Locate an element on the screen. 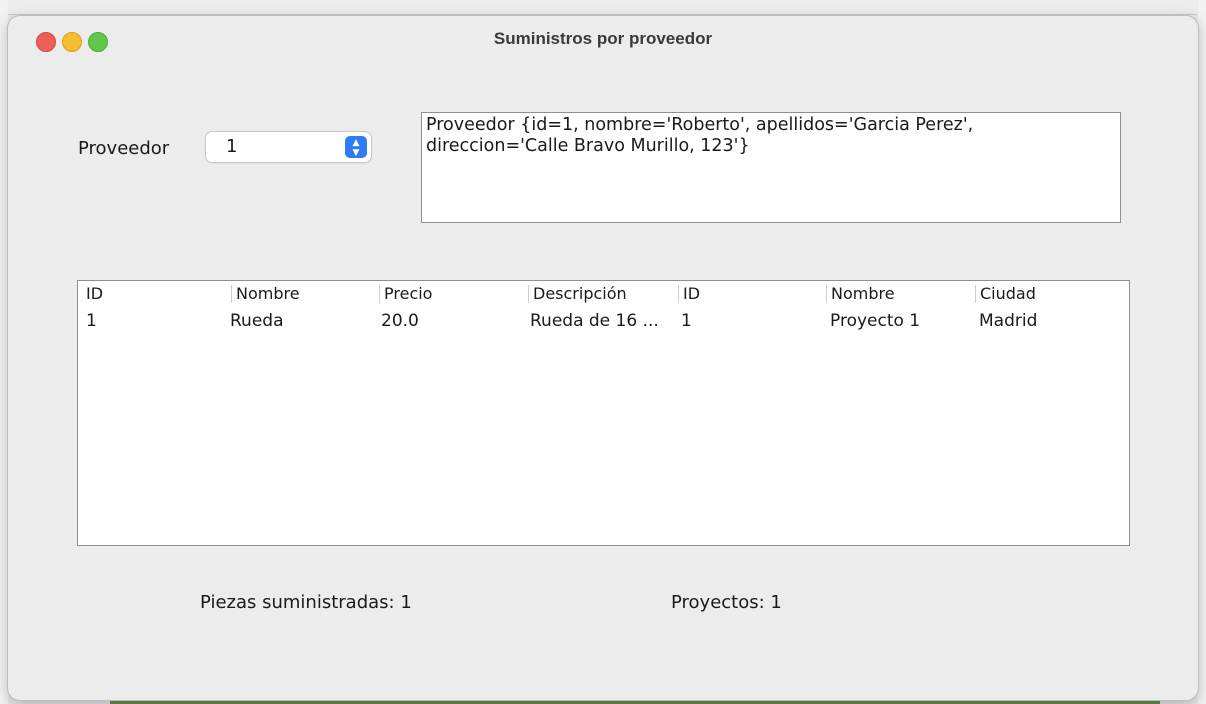 The height and width of the screenshot is (704, 1206). column-header-descripcion: Descripción is located at coordinates (577, 294).